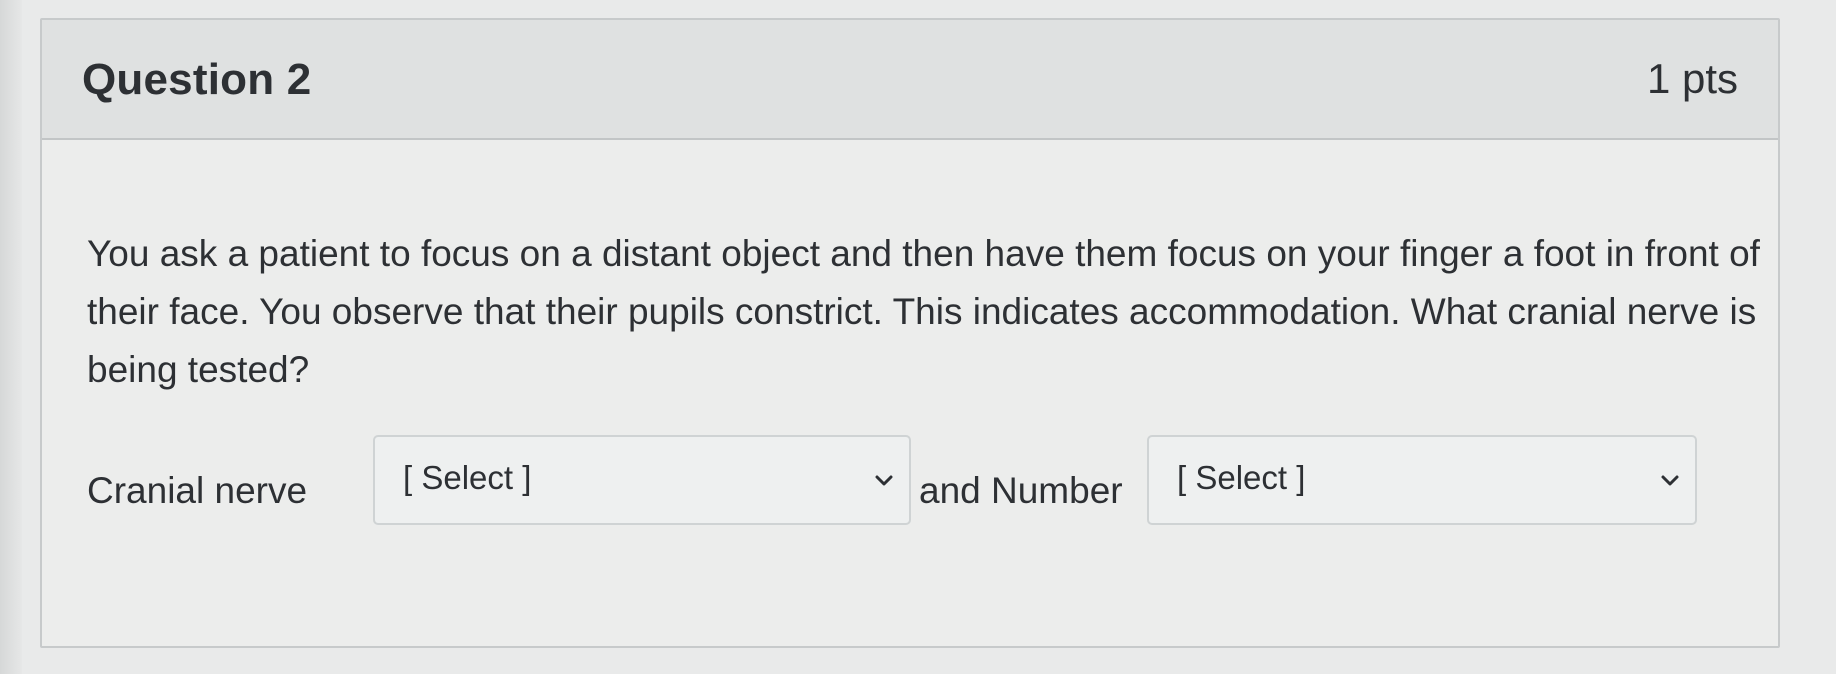 This screenshot has width=1836, height=674. What do you see at coordinates (1241, 477) in the screenshot?
I see `number-select-value: [ Select ]` at bounding box center [1241, 477].